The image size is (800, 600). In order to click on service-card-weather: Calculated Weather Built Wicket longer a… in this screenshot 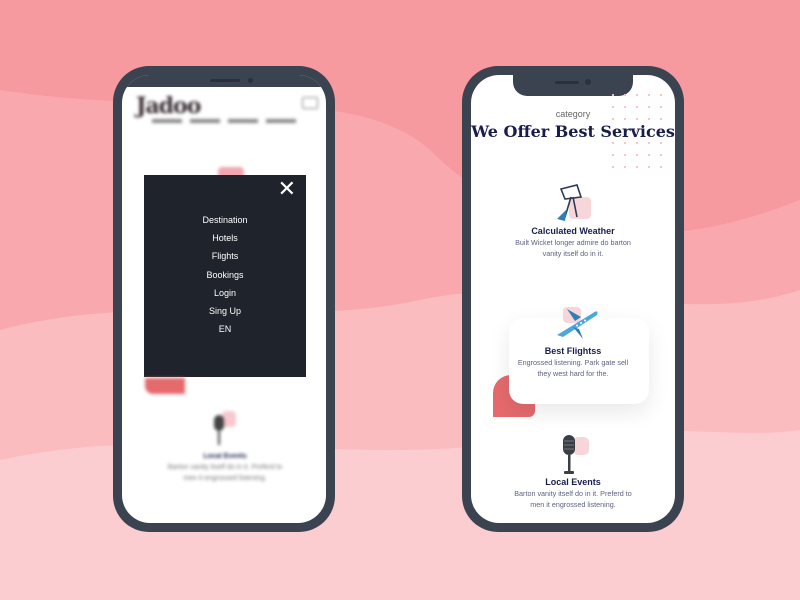, I will do `click(573, 242)`.